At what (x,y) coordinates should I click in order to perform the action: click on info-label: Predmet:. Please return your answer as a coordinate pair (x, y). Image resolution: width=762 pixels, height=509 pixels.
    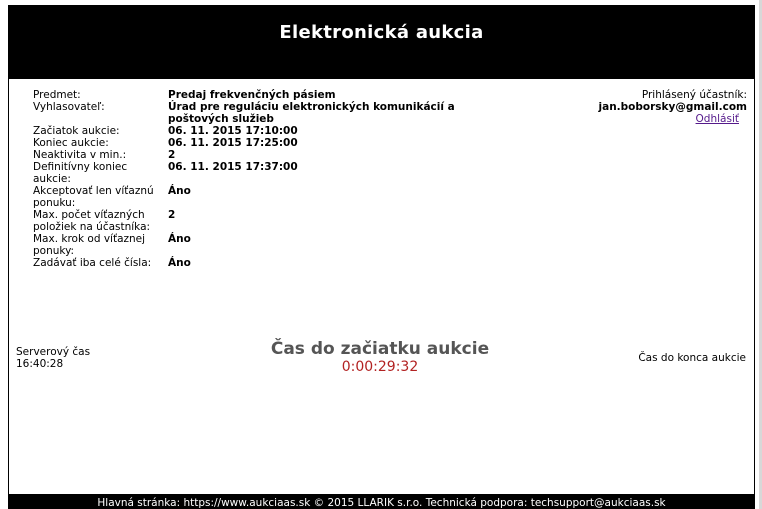
    Looking at the image, I should click on (57, 95).